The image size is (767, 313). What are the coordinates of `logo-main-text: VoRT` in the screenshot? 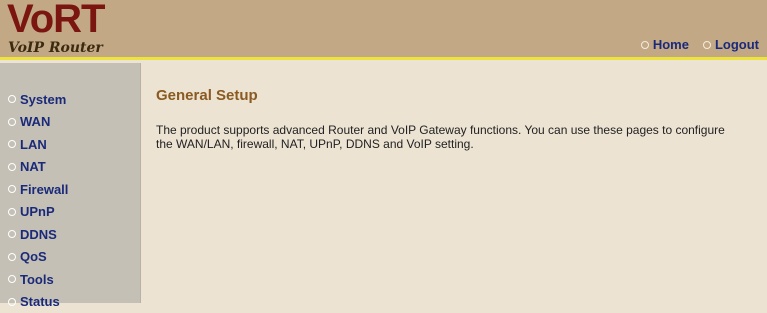 It's located at (55, 21).